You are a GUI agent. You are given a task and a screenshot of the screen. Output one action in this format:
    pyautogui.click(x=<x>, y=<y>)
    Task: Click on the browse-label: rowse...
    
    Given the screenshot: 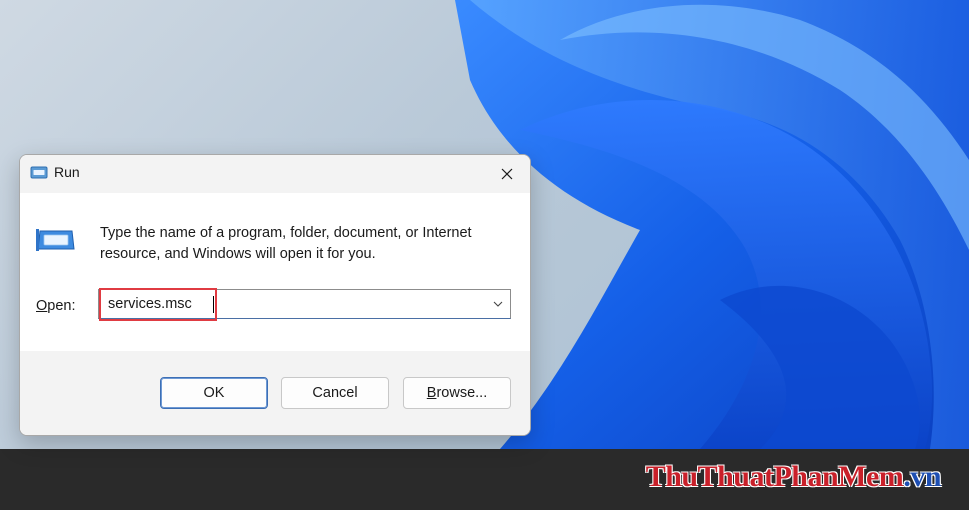 What is the action you would take?
    pyautogui.click(x=462, y=393)
    